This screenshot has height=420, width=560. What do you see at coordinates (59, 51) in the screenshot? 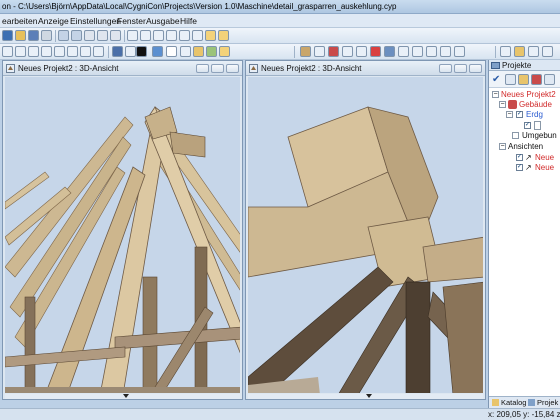
I see `mirror-icon` at bounding box center [59, 51].